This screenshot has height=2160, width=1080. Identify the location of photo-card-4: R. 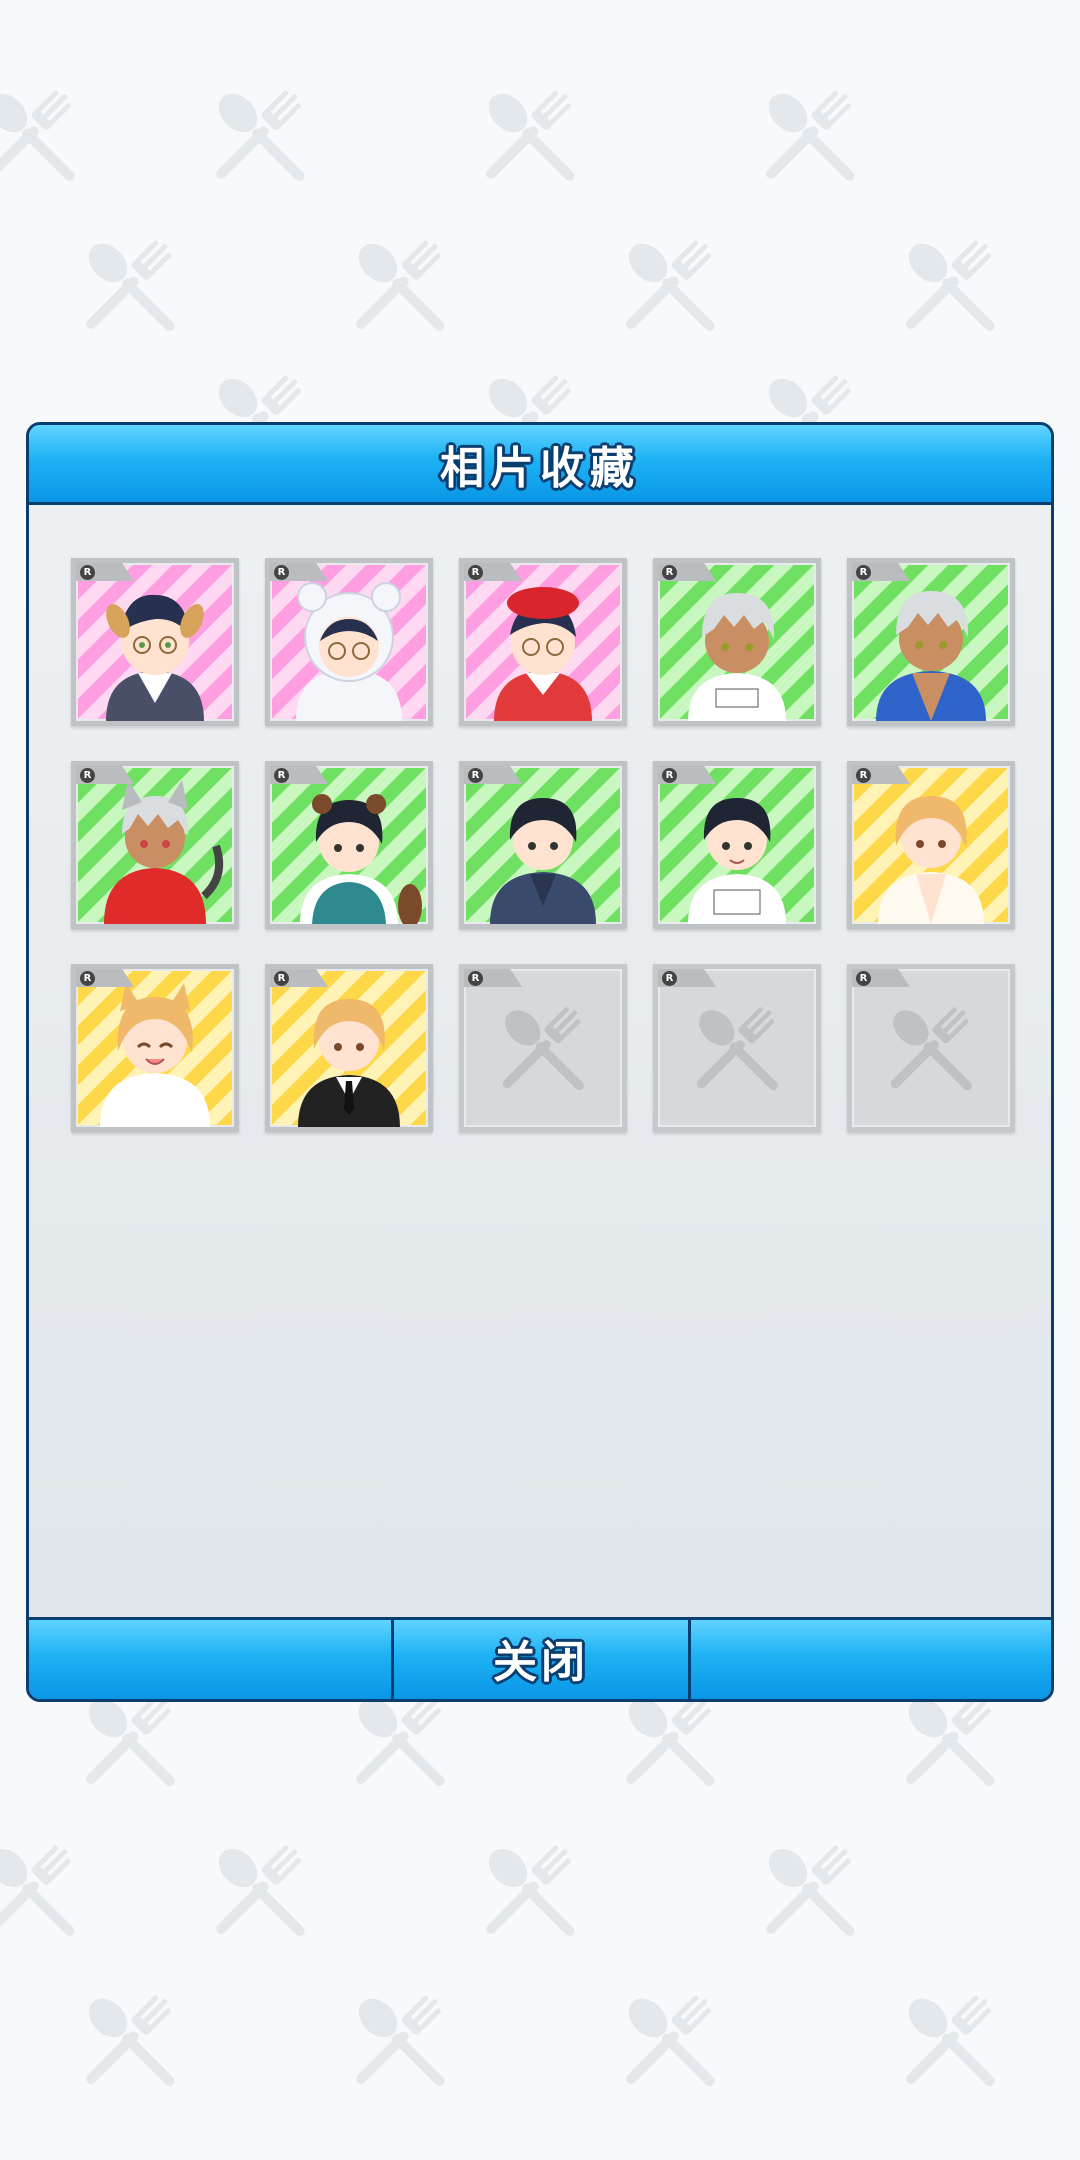
(737, 642).